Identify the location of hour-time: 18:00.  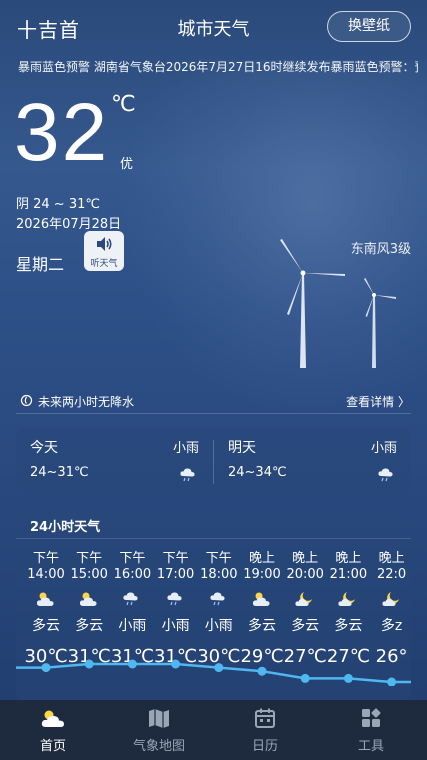
(219, 574).